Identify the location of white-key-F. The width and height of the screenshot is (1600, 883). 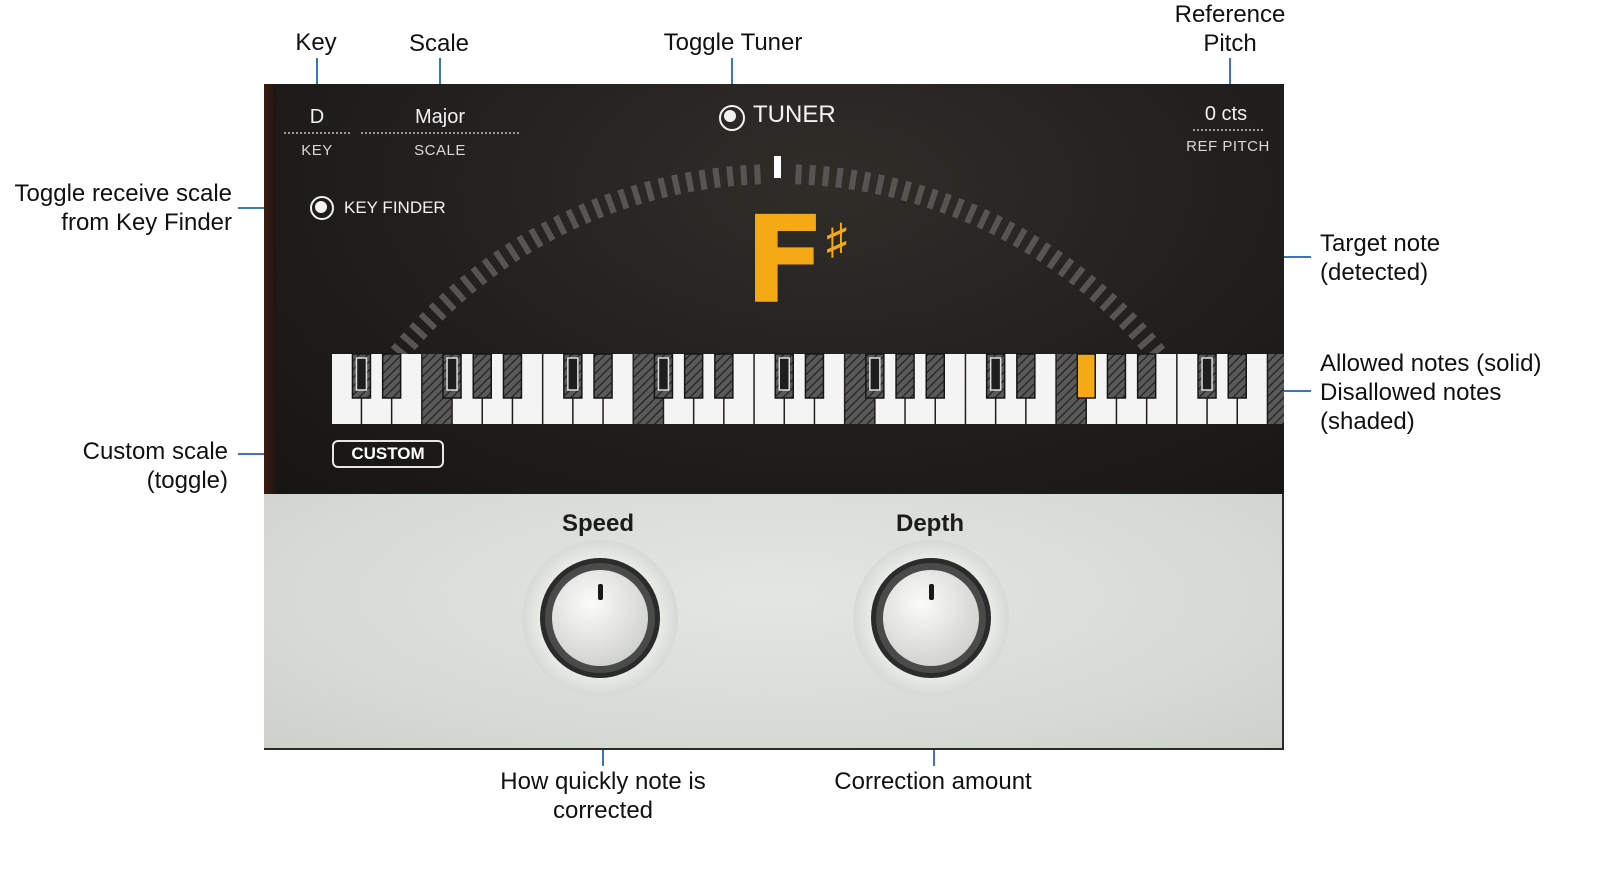
(1276, 389).